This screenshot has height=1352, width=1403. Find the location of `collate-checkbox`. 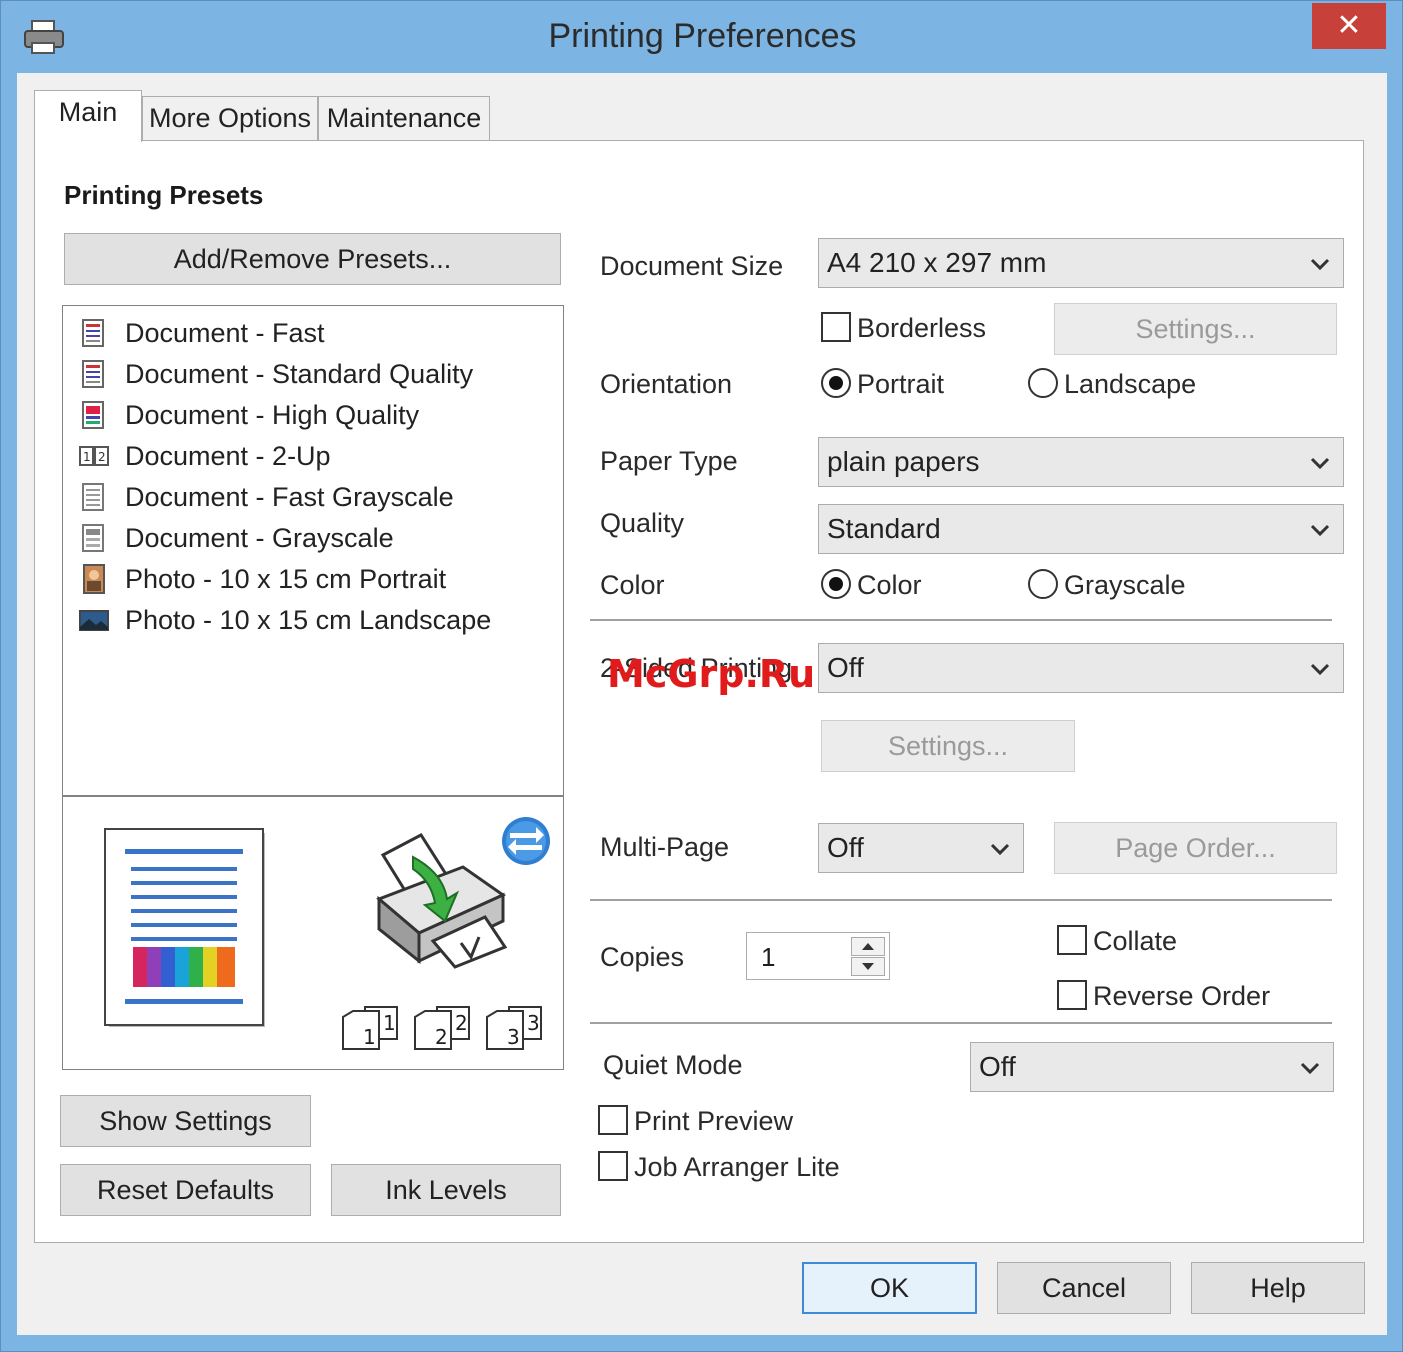

collate-checkbox is located at coordinates (1072, 940).